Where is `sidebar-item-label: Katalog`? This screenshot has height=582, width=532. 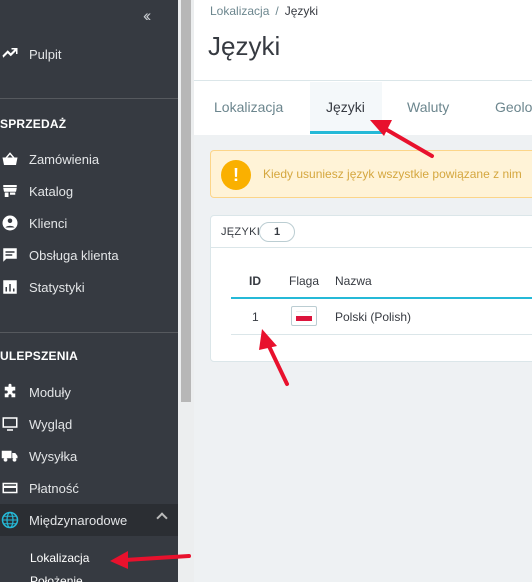 sidebar-item-label: Katalog is located at coordinates (51, 191).